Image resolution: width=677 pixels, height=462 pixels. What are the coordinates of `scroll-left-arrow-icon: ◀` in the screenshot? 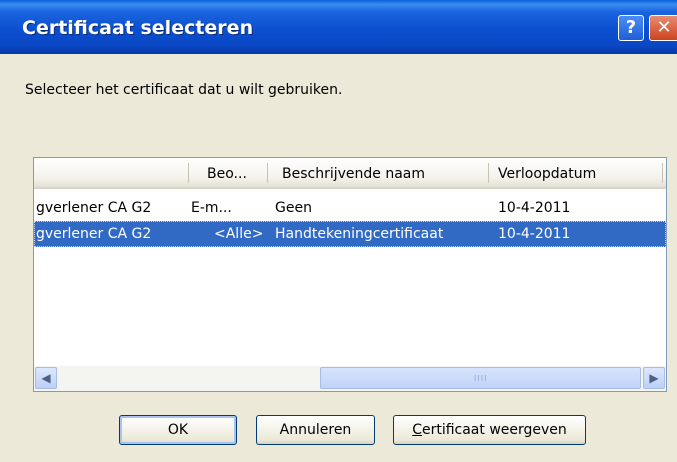 It's located at (46, 378).